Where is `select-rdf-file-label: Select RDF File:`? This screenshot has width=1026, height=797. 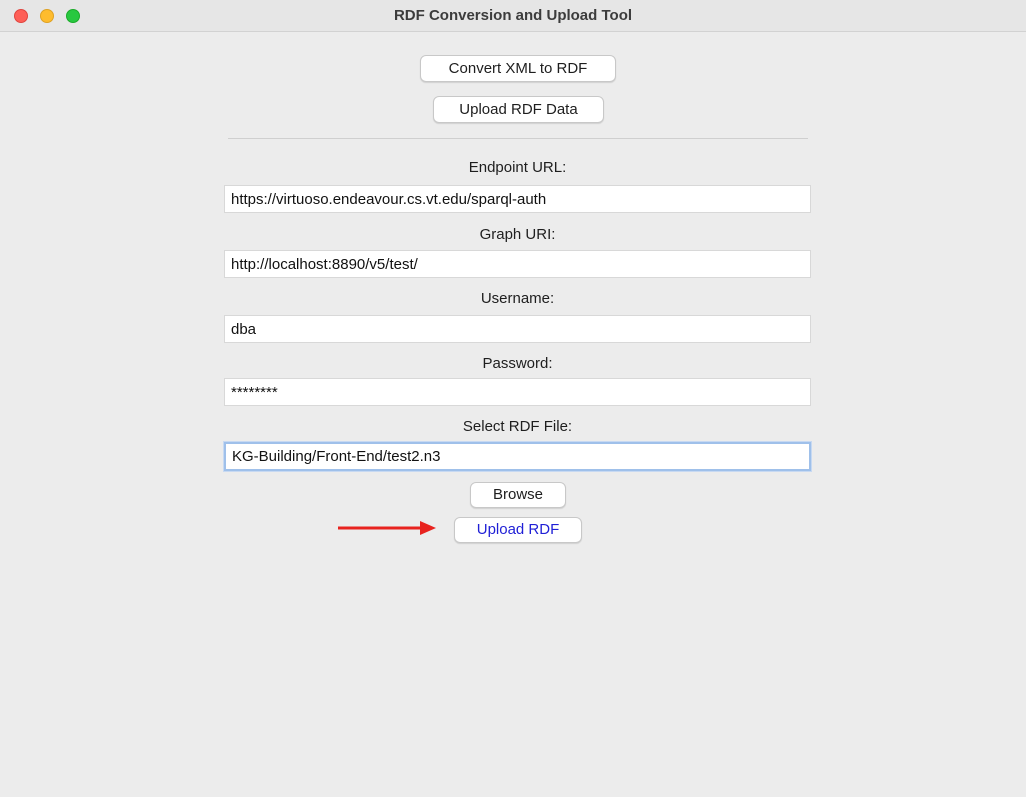
select-rdf-file-label: Select RDF File: is located at coordinates (517, 426).